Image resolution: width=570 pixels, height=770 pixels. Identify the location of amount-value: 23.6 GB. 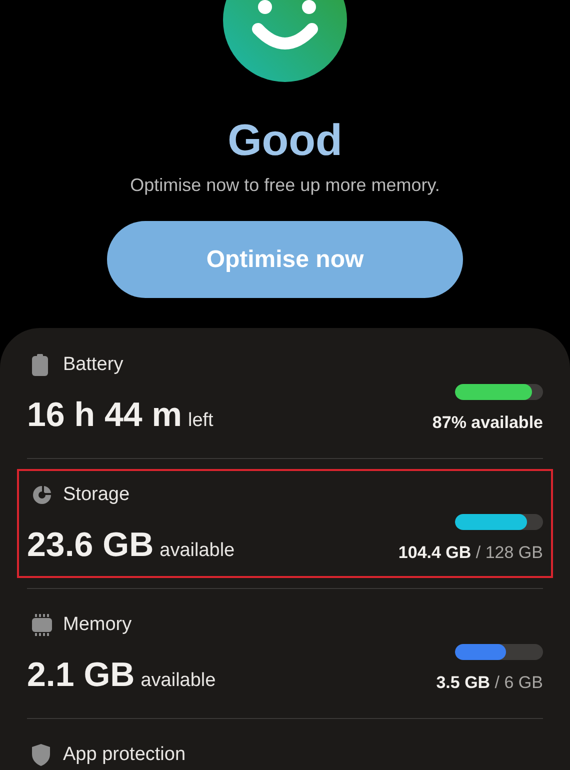
(90, 544).